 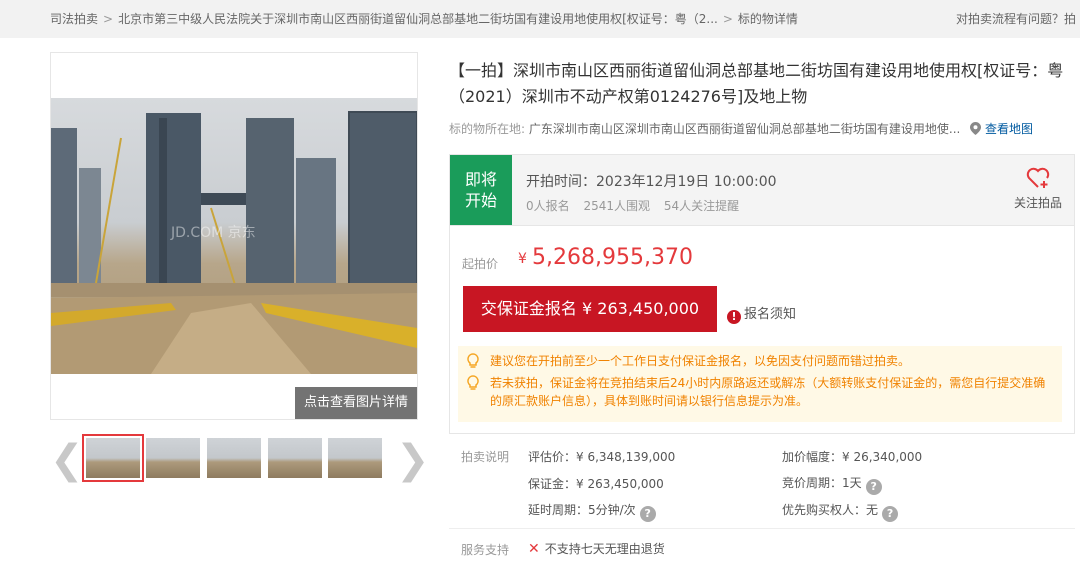 I want to click on help-link: 对拍卖流程有问题？拍, so click(x=1016, y=19).